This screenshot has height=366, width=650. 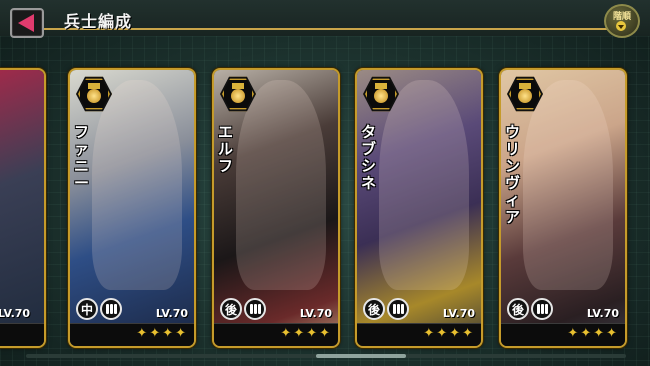 What do you see at coordinates (513, 174) in the screenshot?
I see `character-name: ウリンヴィア` at bounding box center [513, 174].